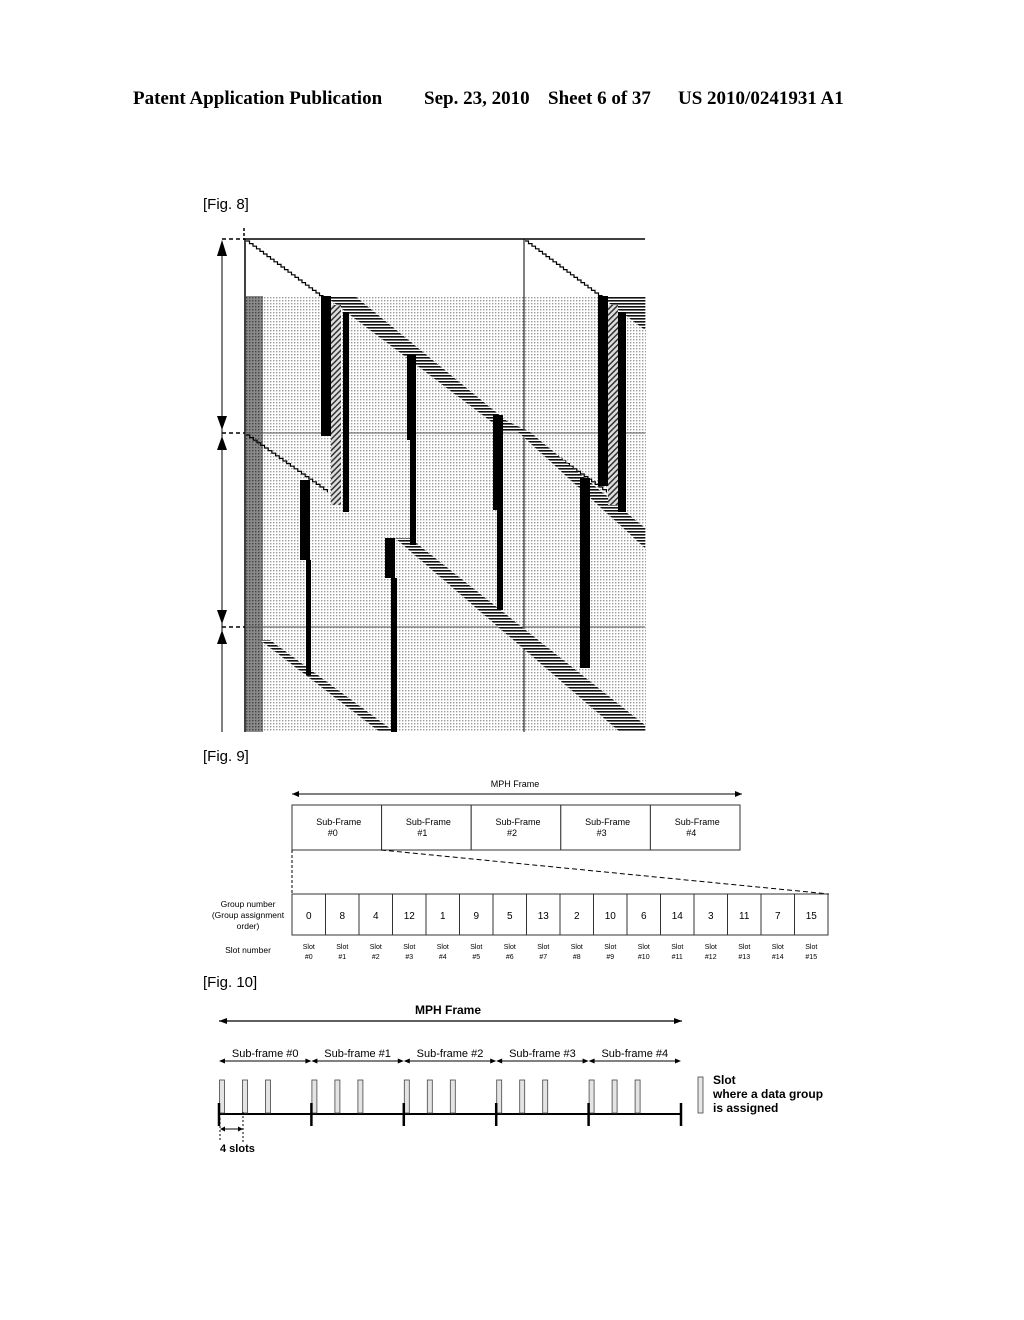 This screenshot has width=1024, height=1320. What do you see at coordinates (222, 423) in the screenshot?
I see `down-arrow-icon` at bounding box center [222, 423].